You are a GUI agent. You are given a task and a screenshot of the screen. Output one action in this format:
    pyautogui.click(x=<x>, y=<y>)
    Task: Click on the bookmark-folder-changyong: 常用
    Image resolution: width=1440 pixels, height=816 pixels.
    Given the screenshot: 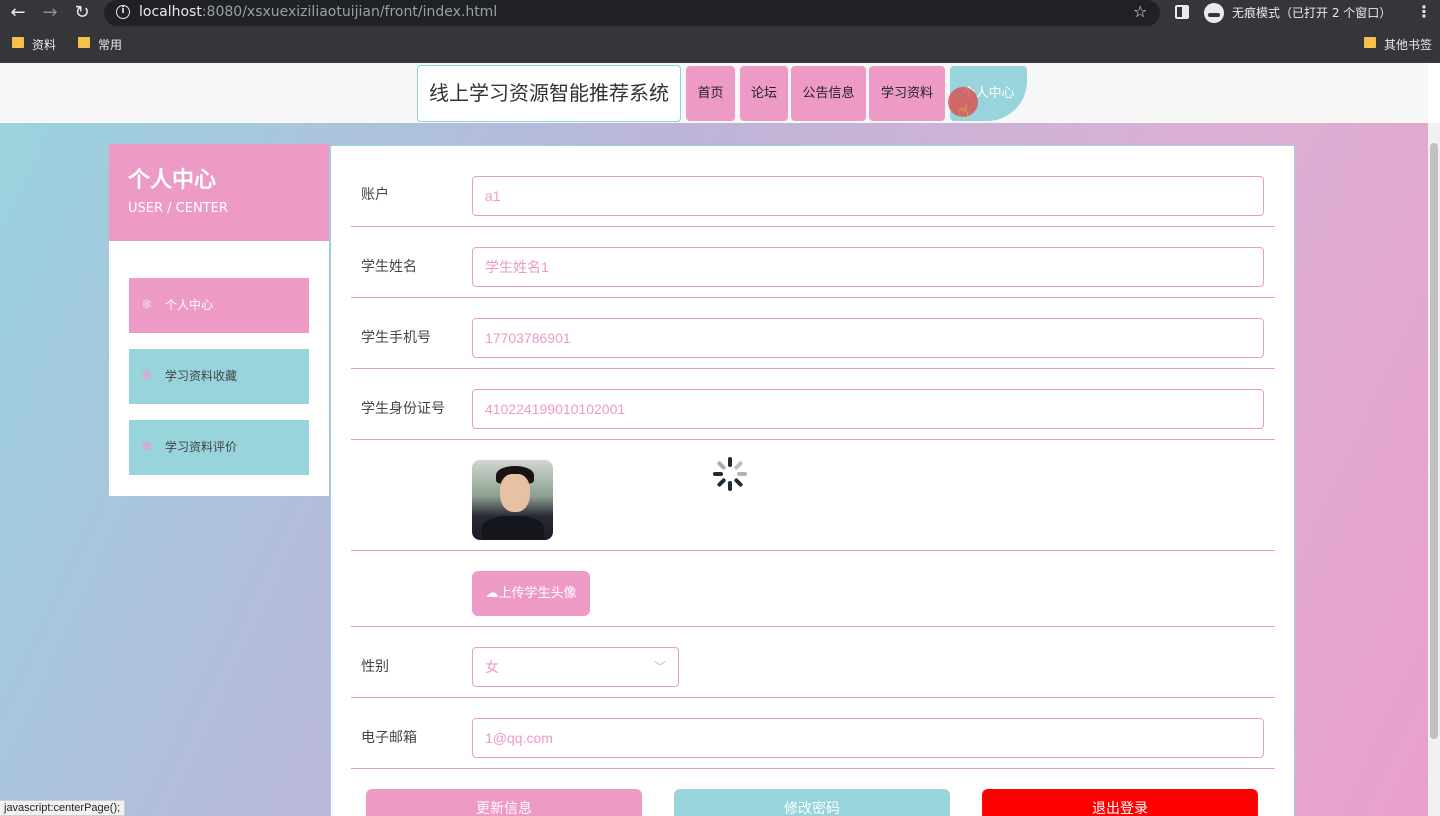 What is the action you would take?
    pyautogui.click(x=100, y=44)
    